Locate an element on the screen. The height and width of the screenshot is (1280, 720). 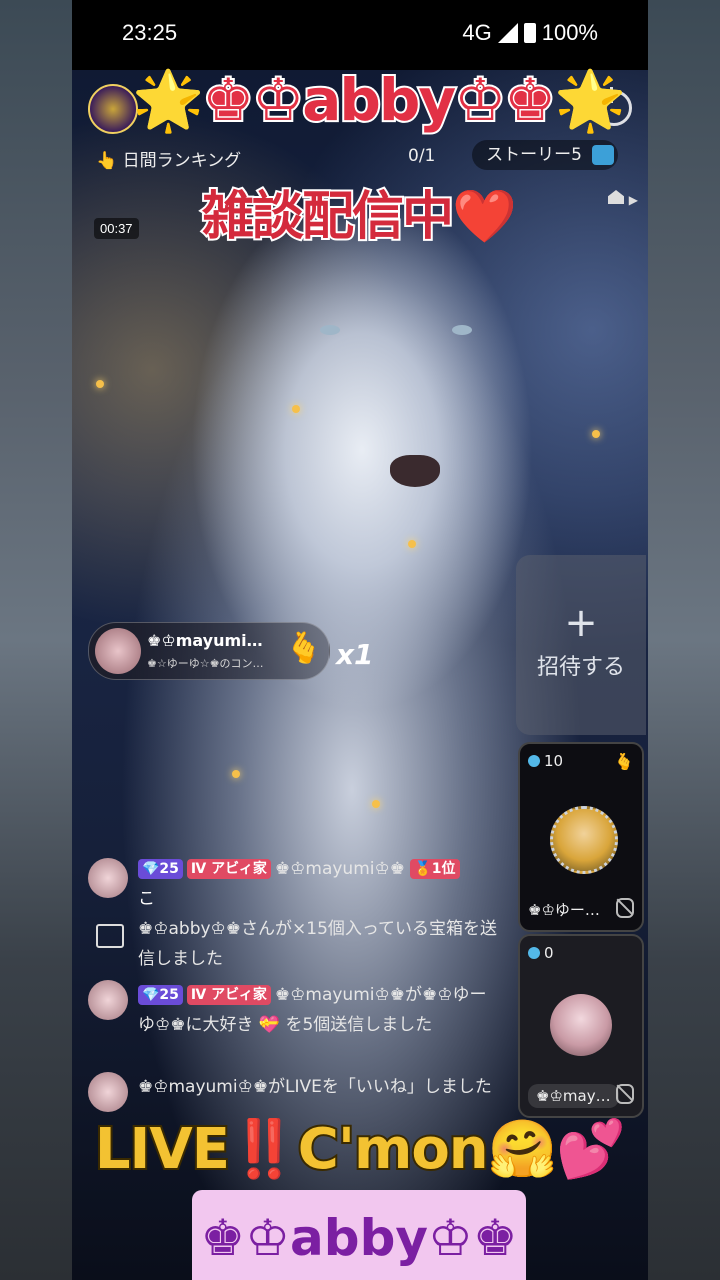
rank-badge: 🏅1位 is located at coordinates (435, 869).